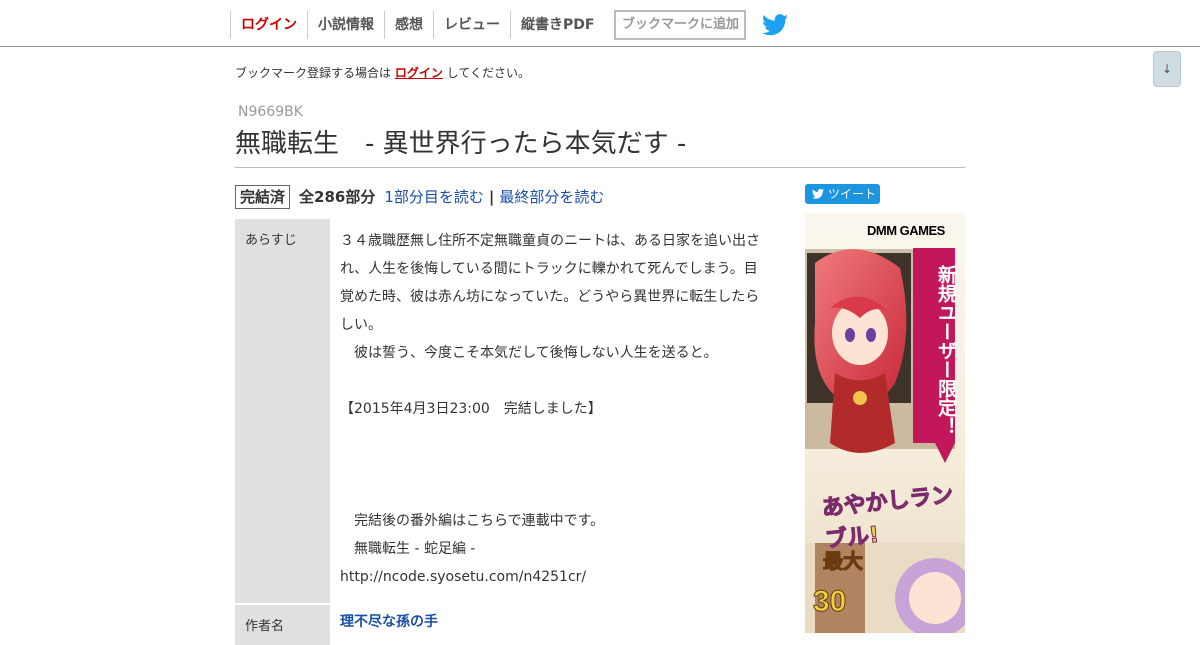 This screenshot has width=1200, height=645. I want to click on synopsis-label: あらすじ, so click(282, 411).